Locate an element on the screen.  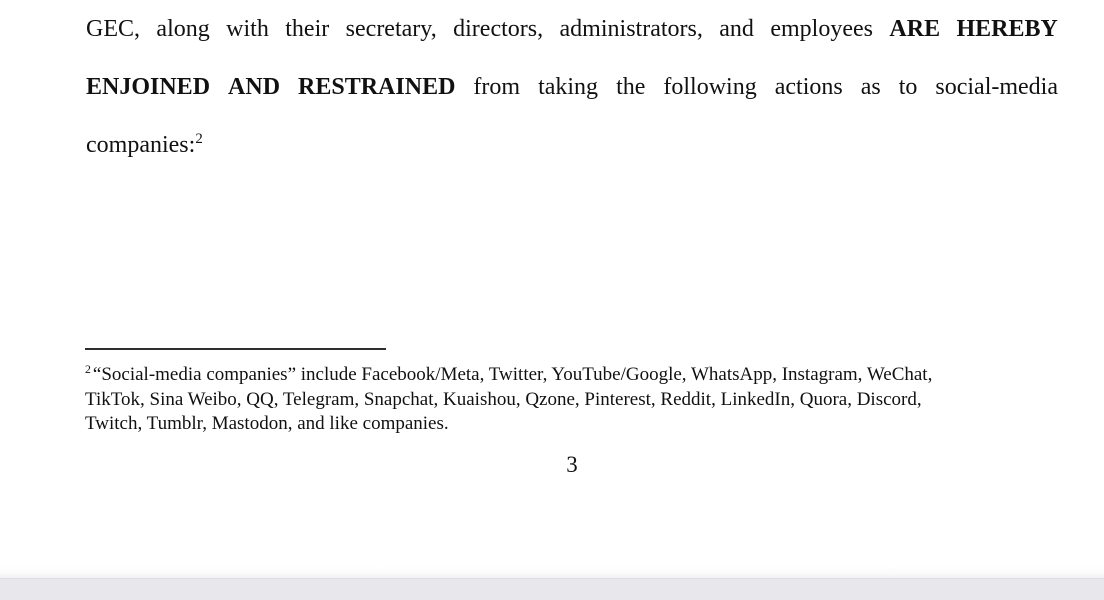
body-line-1-word: their is located at coordinates (307, 29).